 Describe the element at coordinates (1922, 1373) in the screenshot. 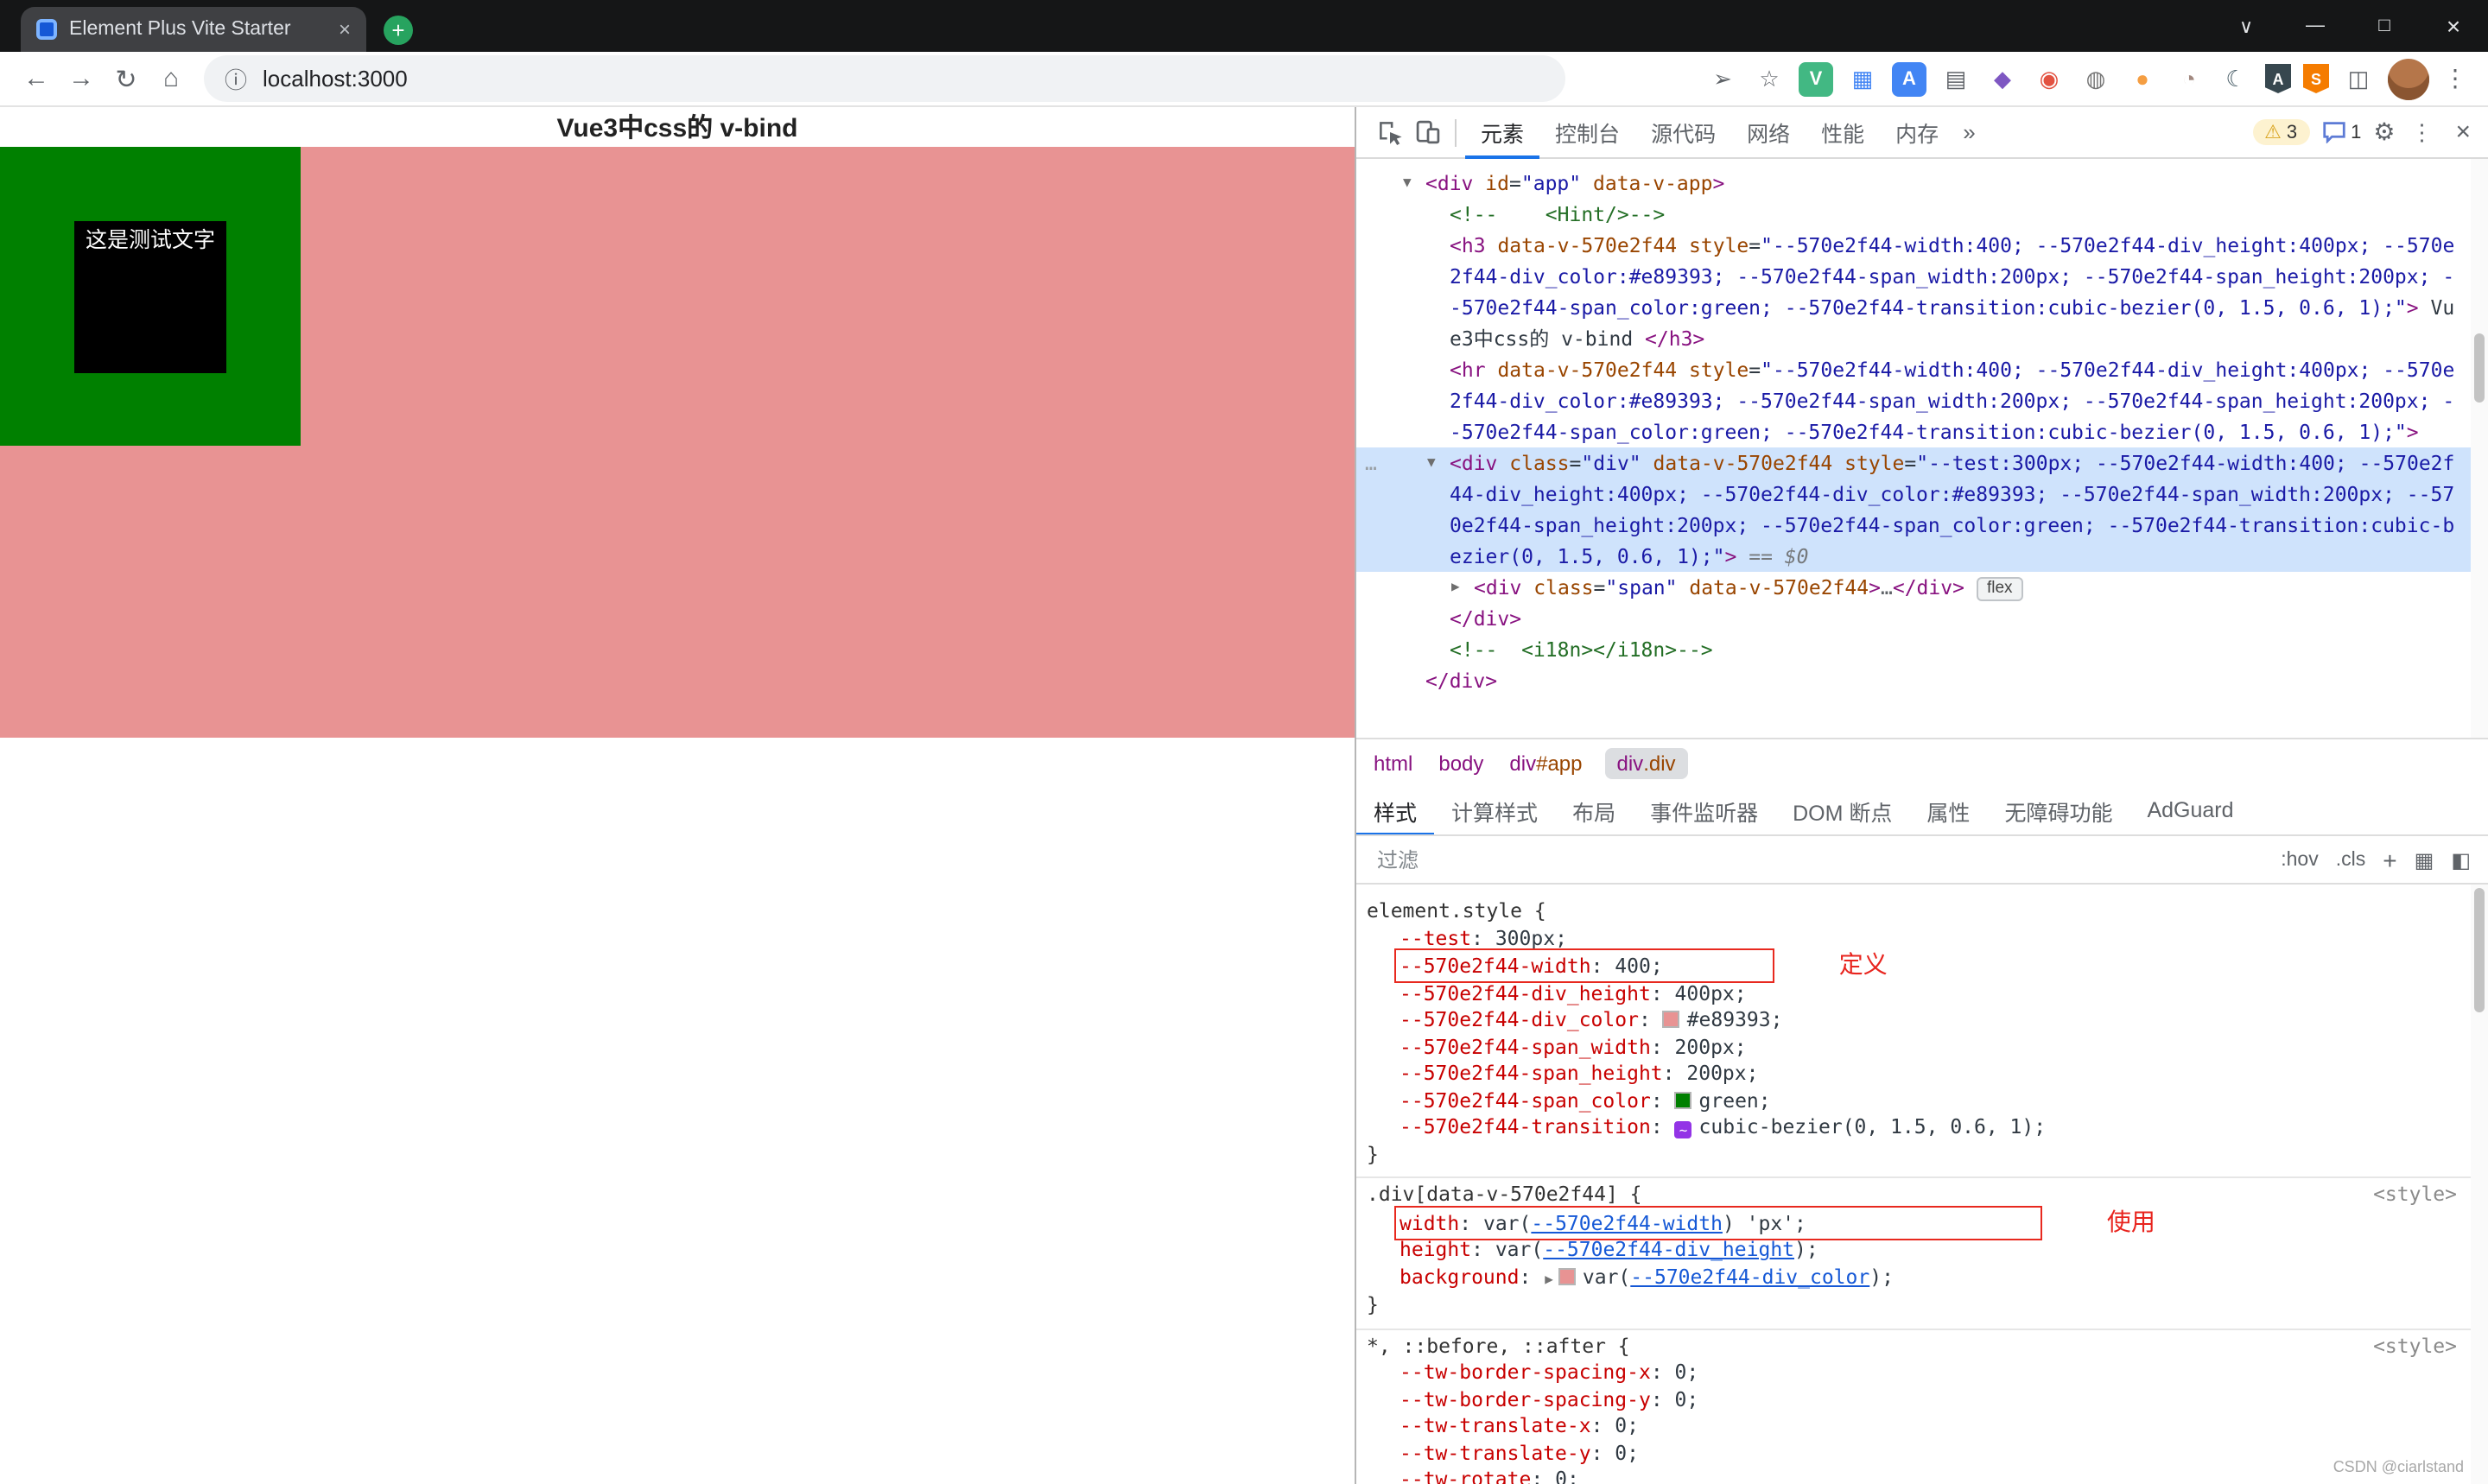

I see `css-property: --tw-border-spacing-x: 0;` at that location.